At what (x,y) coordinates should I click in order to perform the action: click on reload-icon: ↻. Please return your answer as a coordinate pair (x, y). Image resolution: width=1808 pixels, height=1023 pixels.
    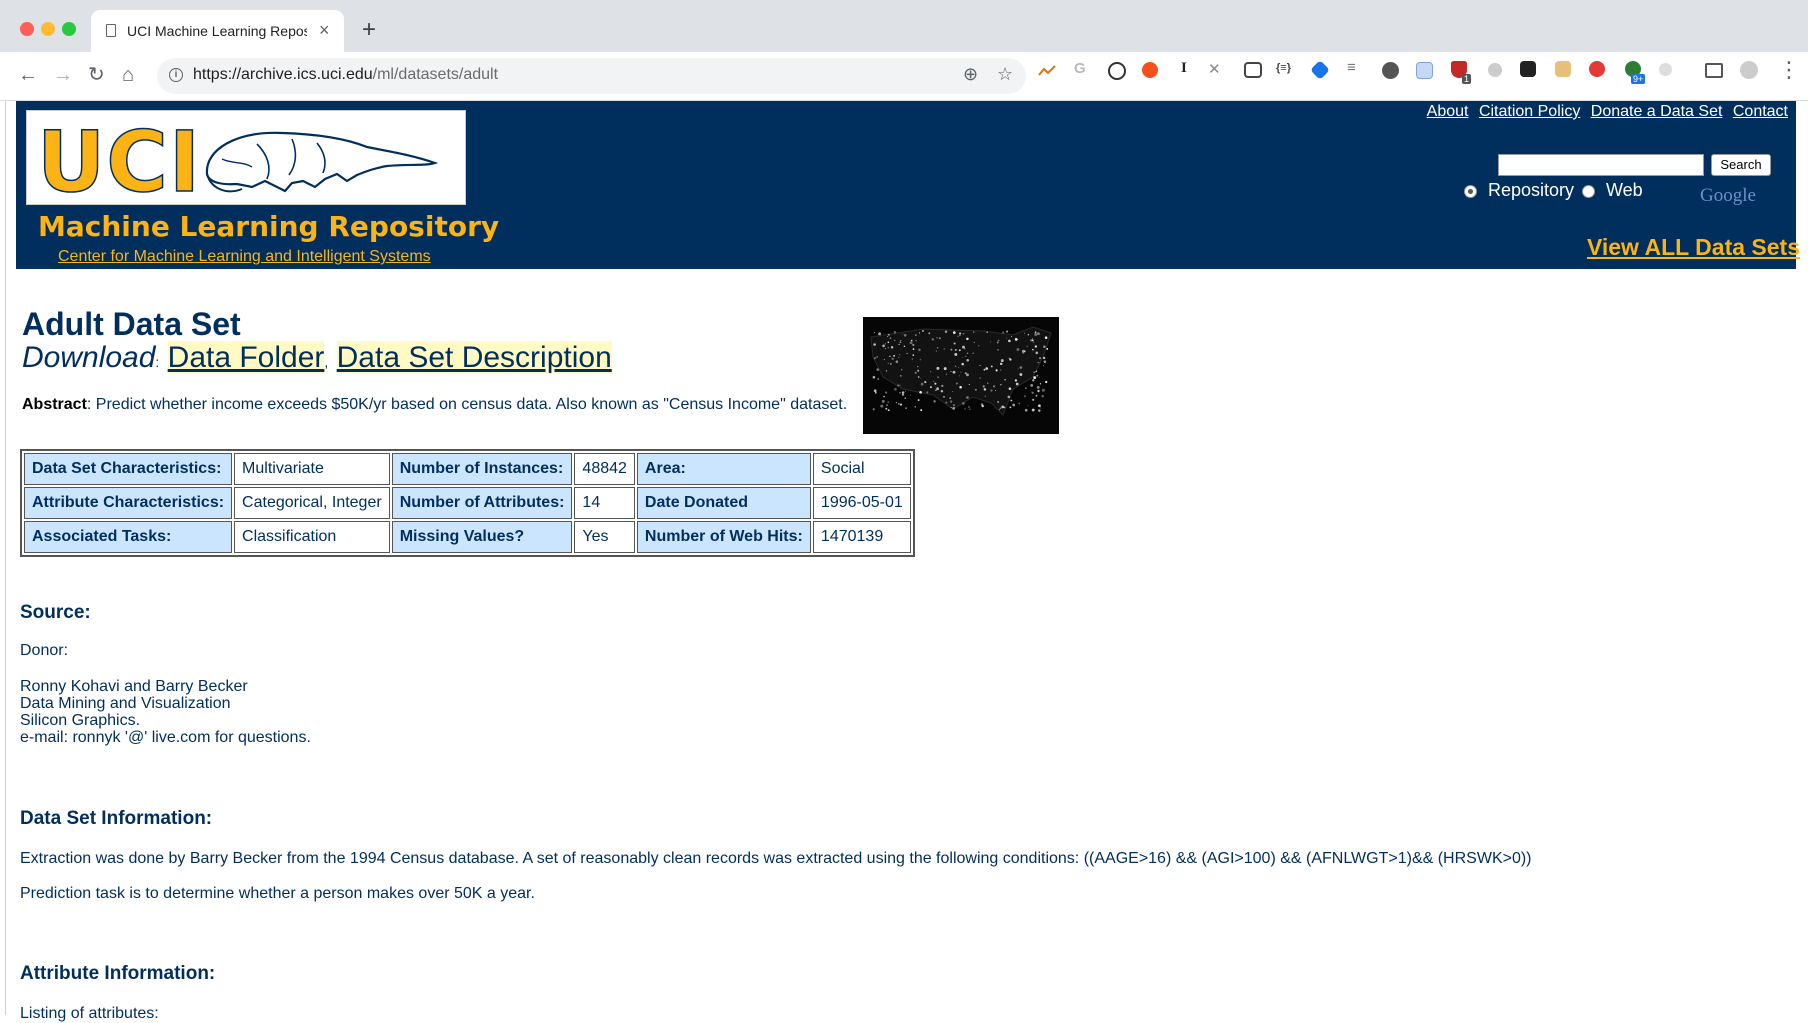
    Looking at the image, I should click on (96, 75).